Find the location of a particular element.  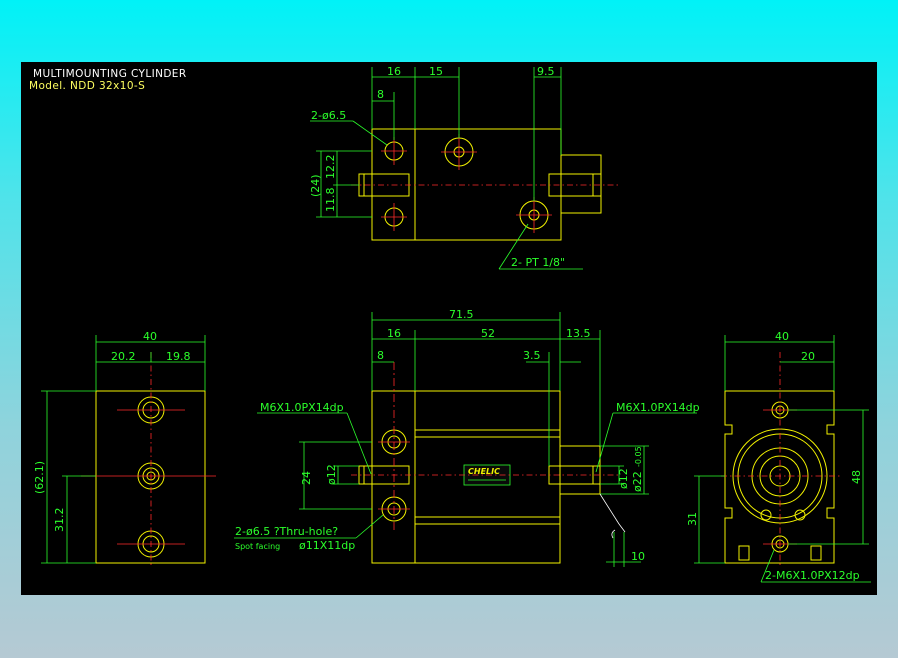

front-thread-right: M6X1.0PX14dp is located at coordinates (658, 407).